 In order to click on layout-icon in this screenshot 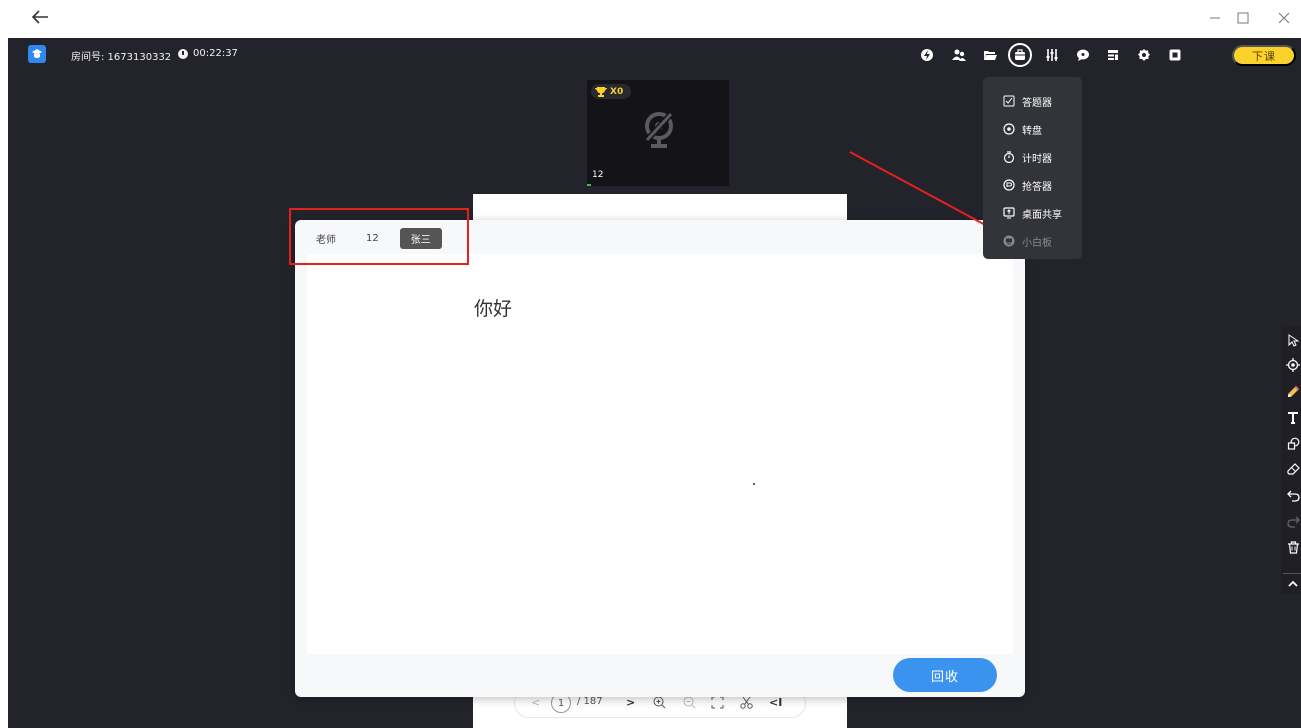, I will do `click(1113, 55)`.